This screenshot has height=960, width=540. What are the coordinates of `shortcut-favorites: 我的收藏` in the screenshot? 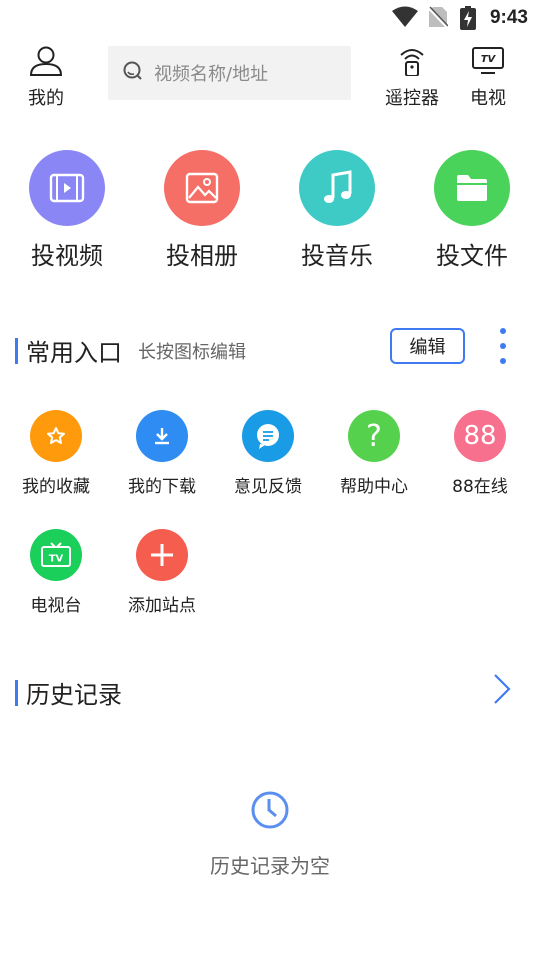 It's located at (56, 453).